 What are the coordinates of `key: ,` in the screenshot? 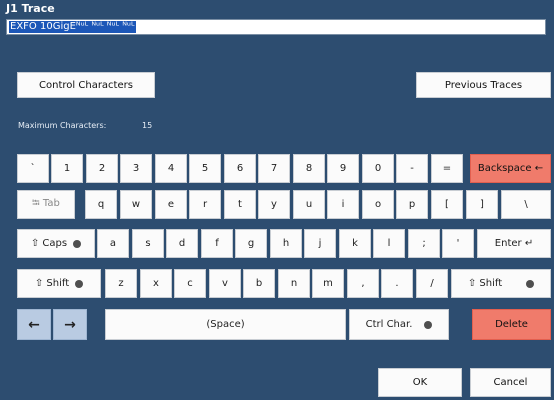 It's located at (363, 283).